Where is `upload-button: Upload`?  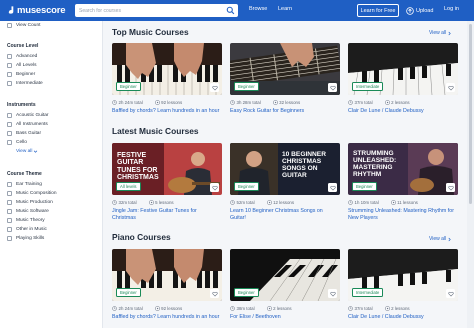 upload-button: Upload is located at coordinates (419, 10).